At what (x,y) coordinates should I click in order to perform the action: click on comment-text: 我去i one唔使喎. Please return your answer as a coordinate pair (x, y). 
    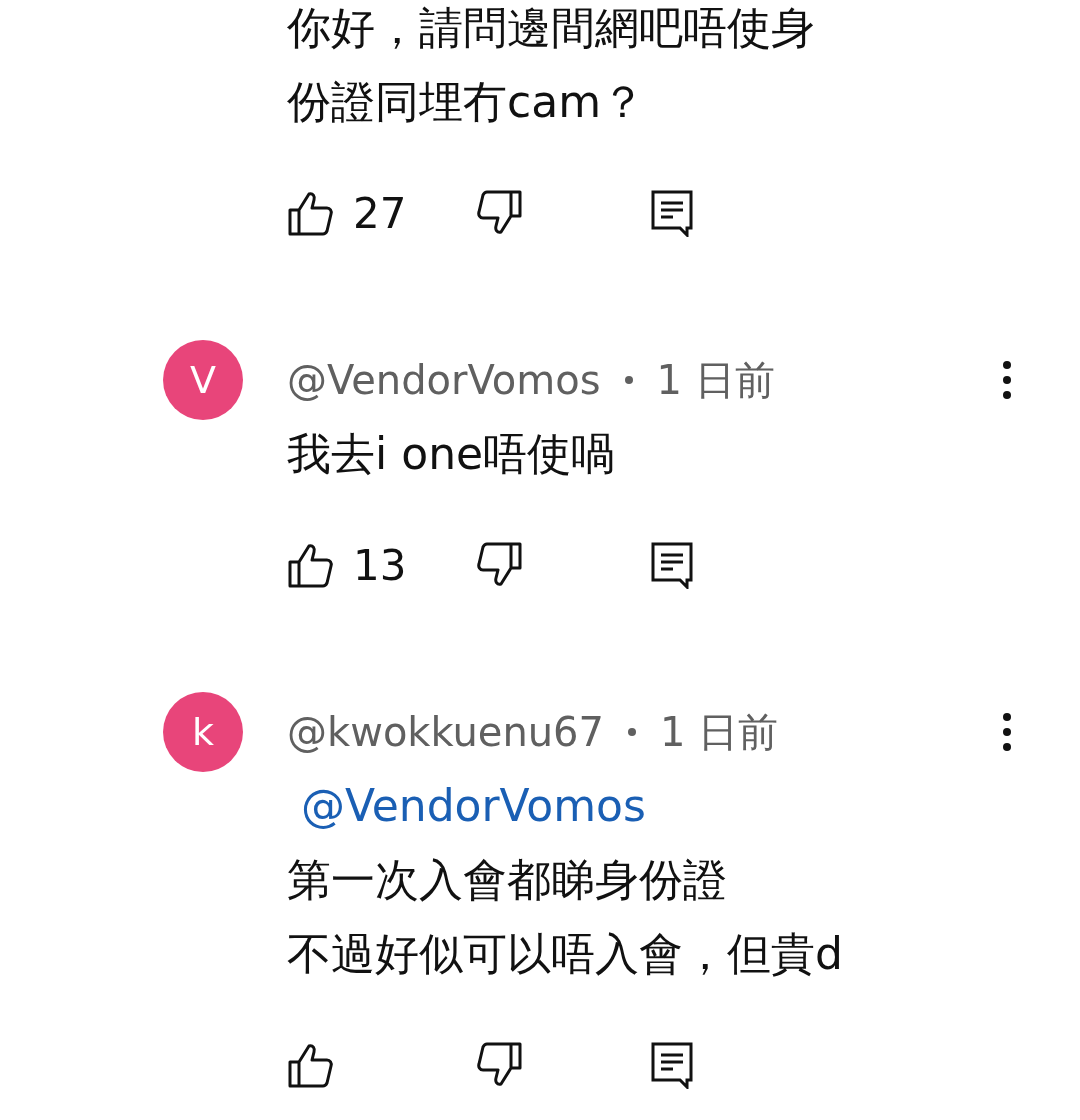
    Looking at the image, I should click on (452, 454).